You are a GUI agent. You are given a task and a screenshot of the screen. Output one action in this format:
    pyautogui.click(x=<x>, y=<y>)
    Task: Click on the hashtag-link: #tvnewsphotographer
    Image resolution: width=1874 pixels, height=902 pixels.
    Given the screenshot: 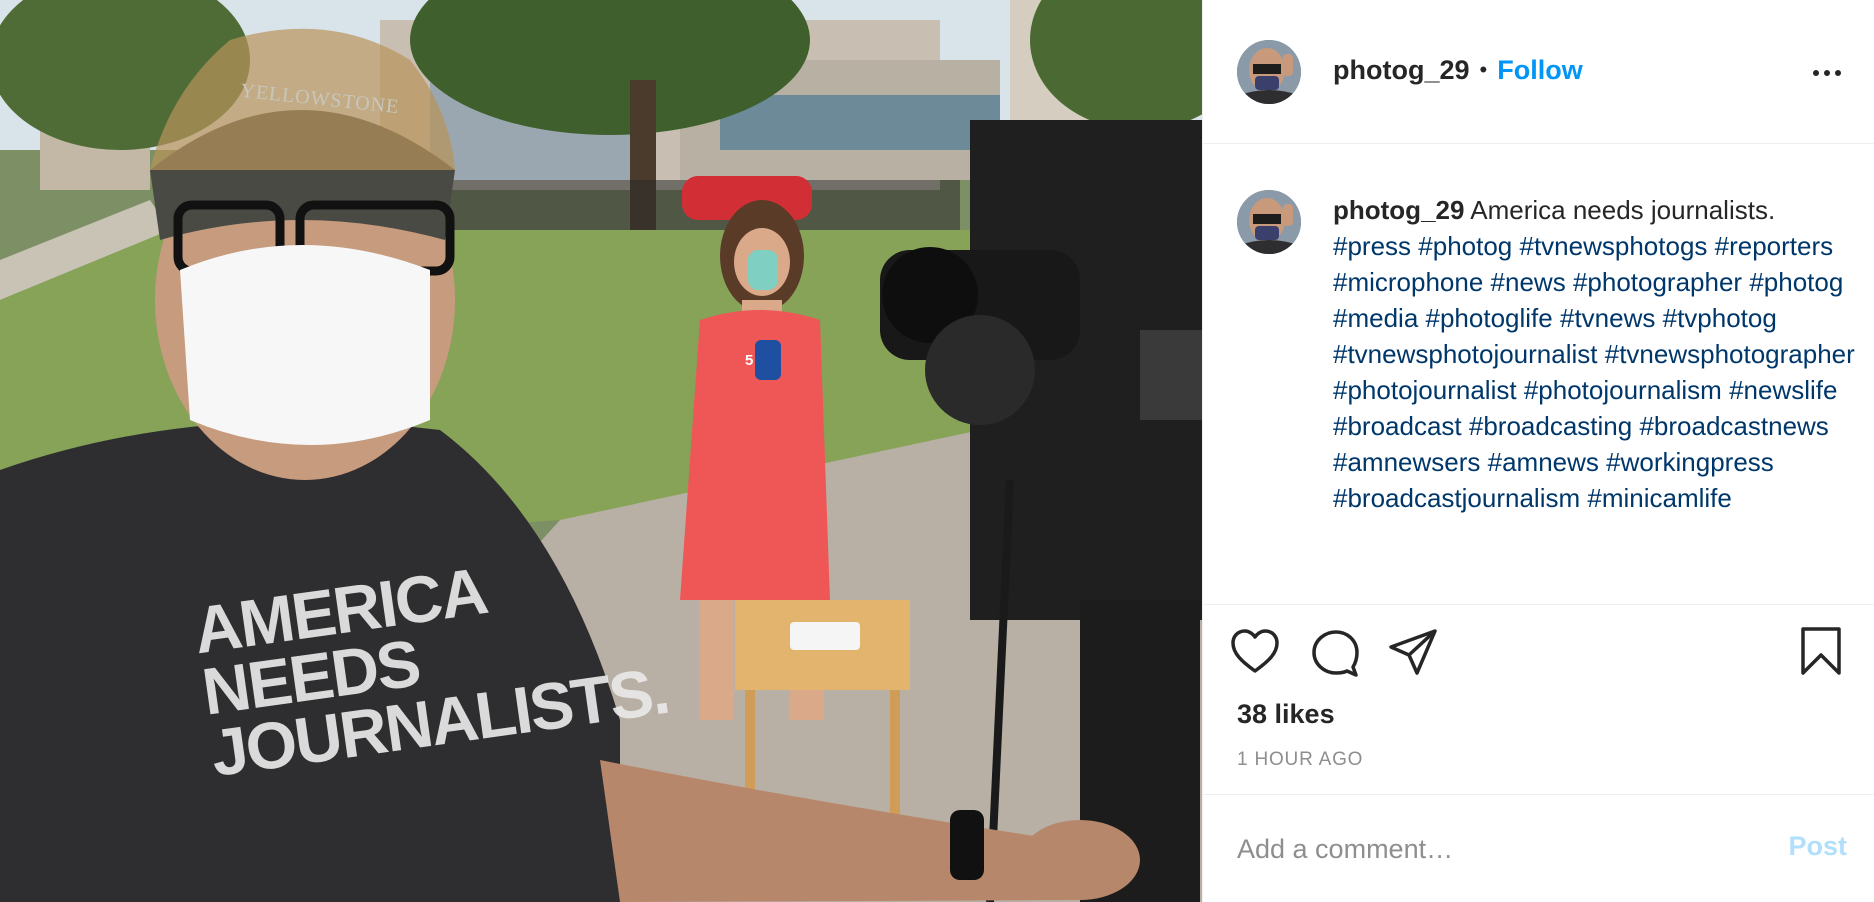 What is the action you would take?
    pyautogui.click(x=1730, y=354)
    